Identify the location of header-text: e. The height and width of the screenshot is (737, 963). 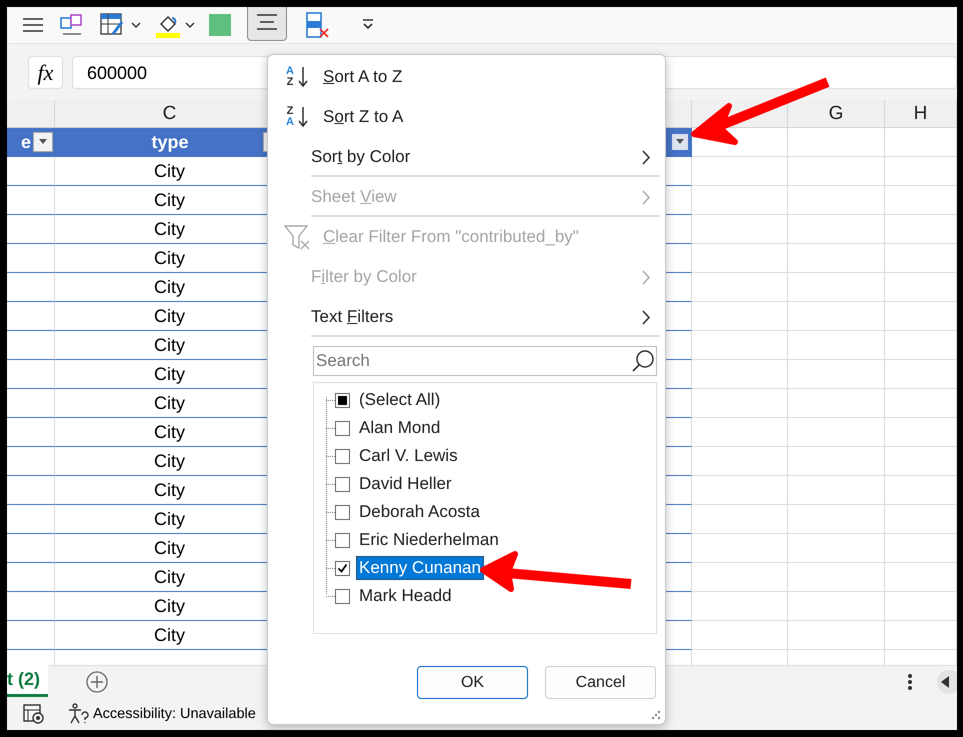
(25, 142).